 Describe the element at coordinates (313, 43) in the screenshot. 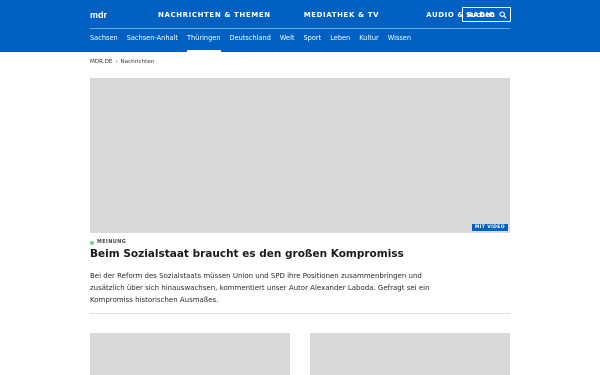

I see `sub-nav-sport: Sport` at that location.